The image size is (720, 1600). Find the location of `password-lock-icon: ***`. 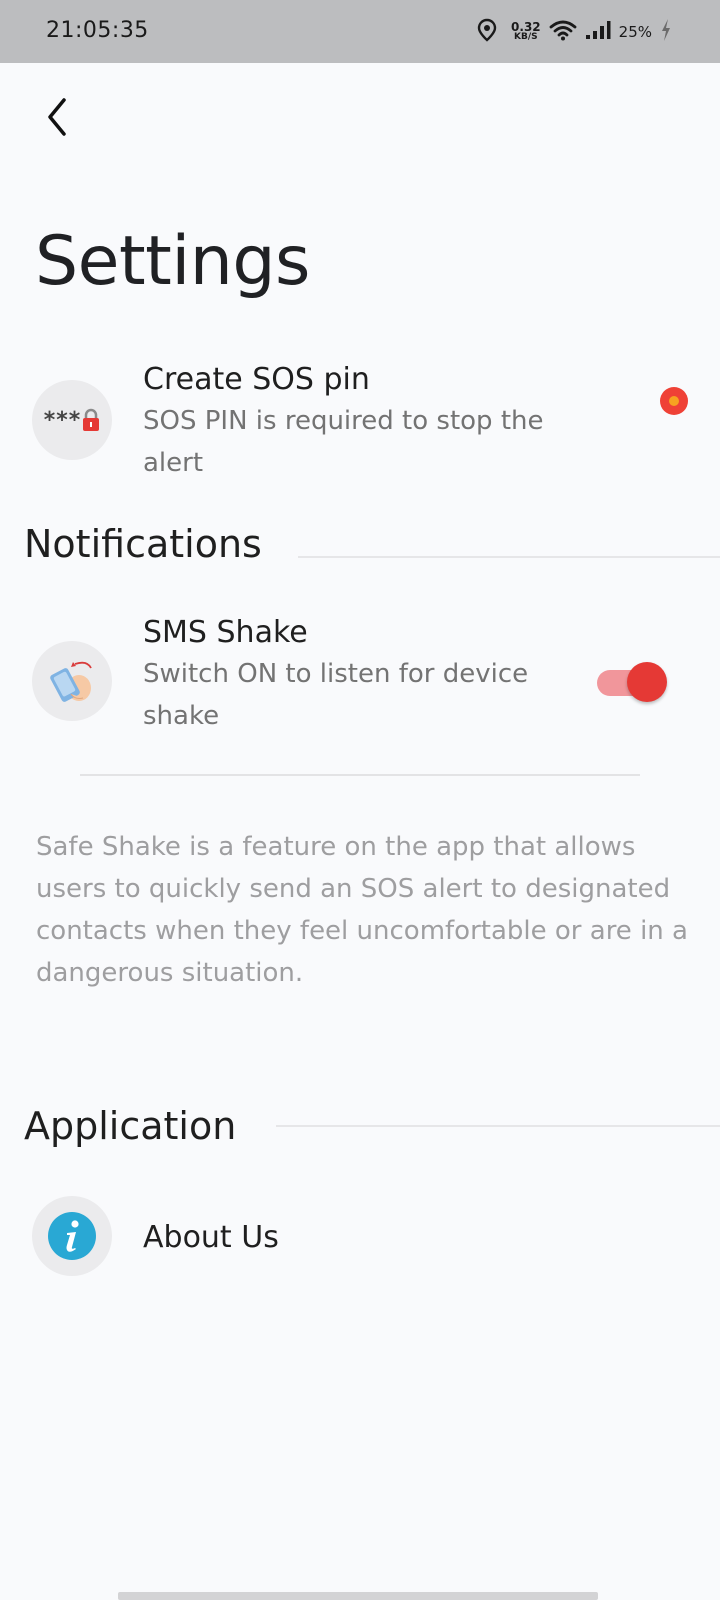

password-lock-icon: *** is located at coordinates (72, 420).